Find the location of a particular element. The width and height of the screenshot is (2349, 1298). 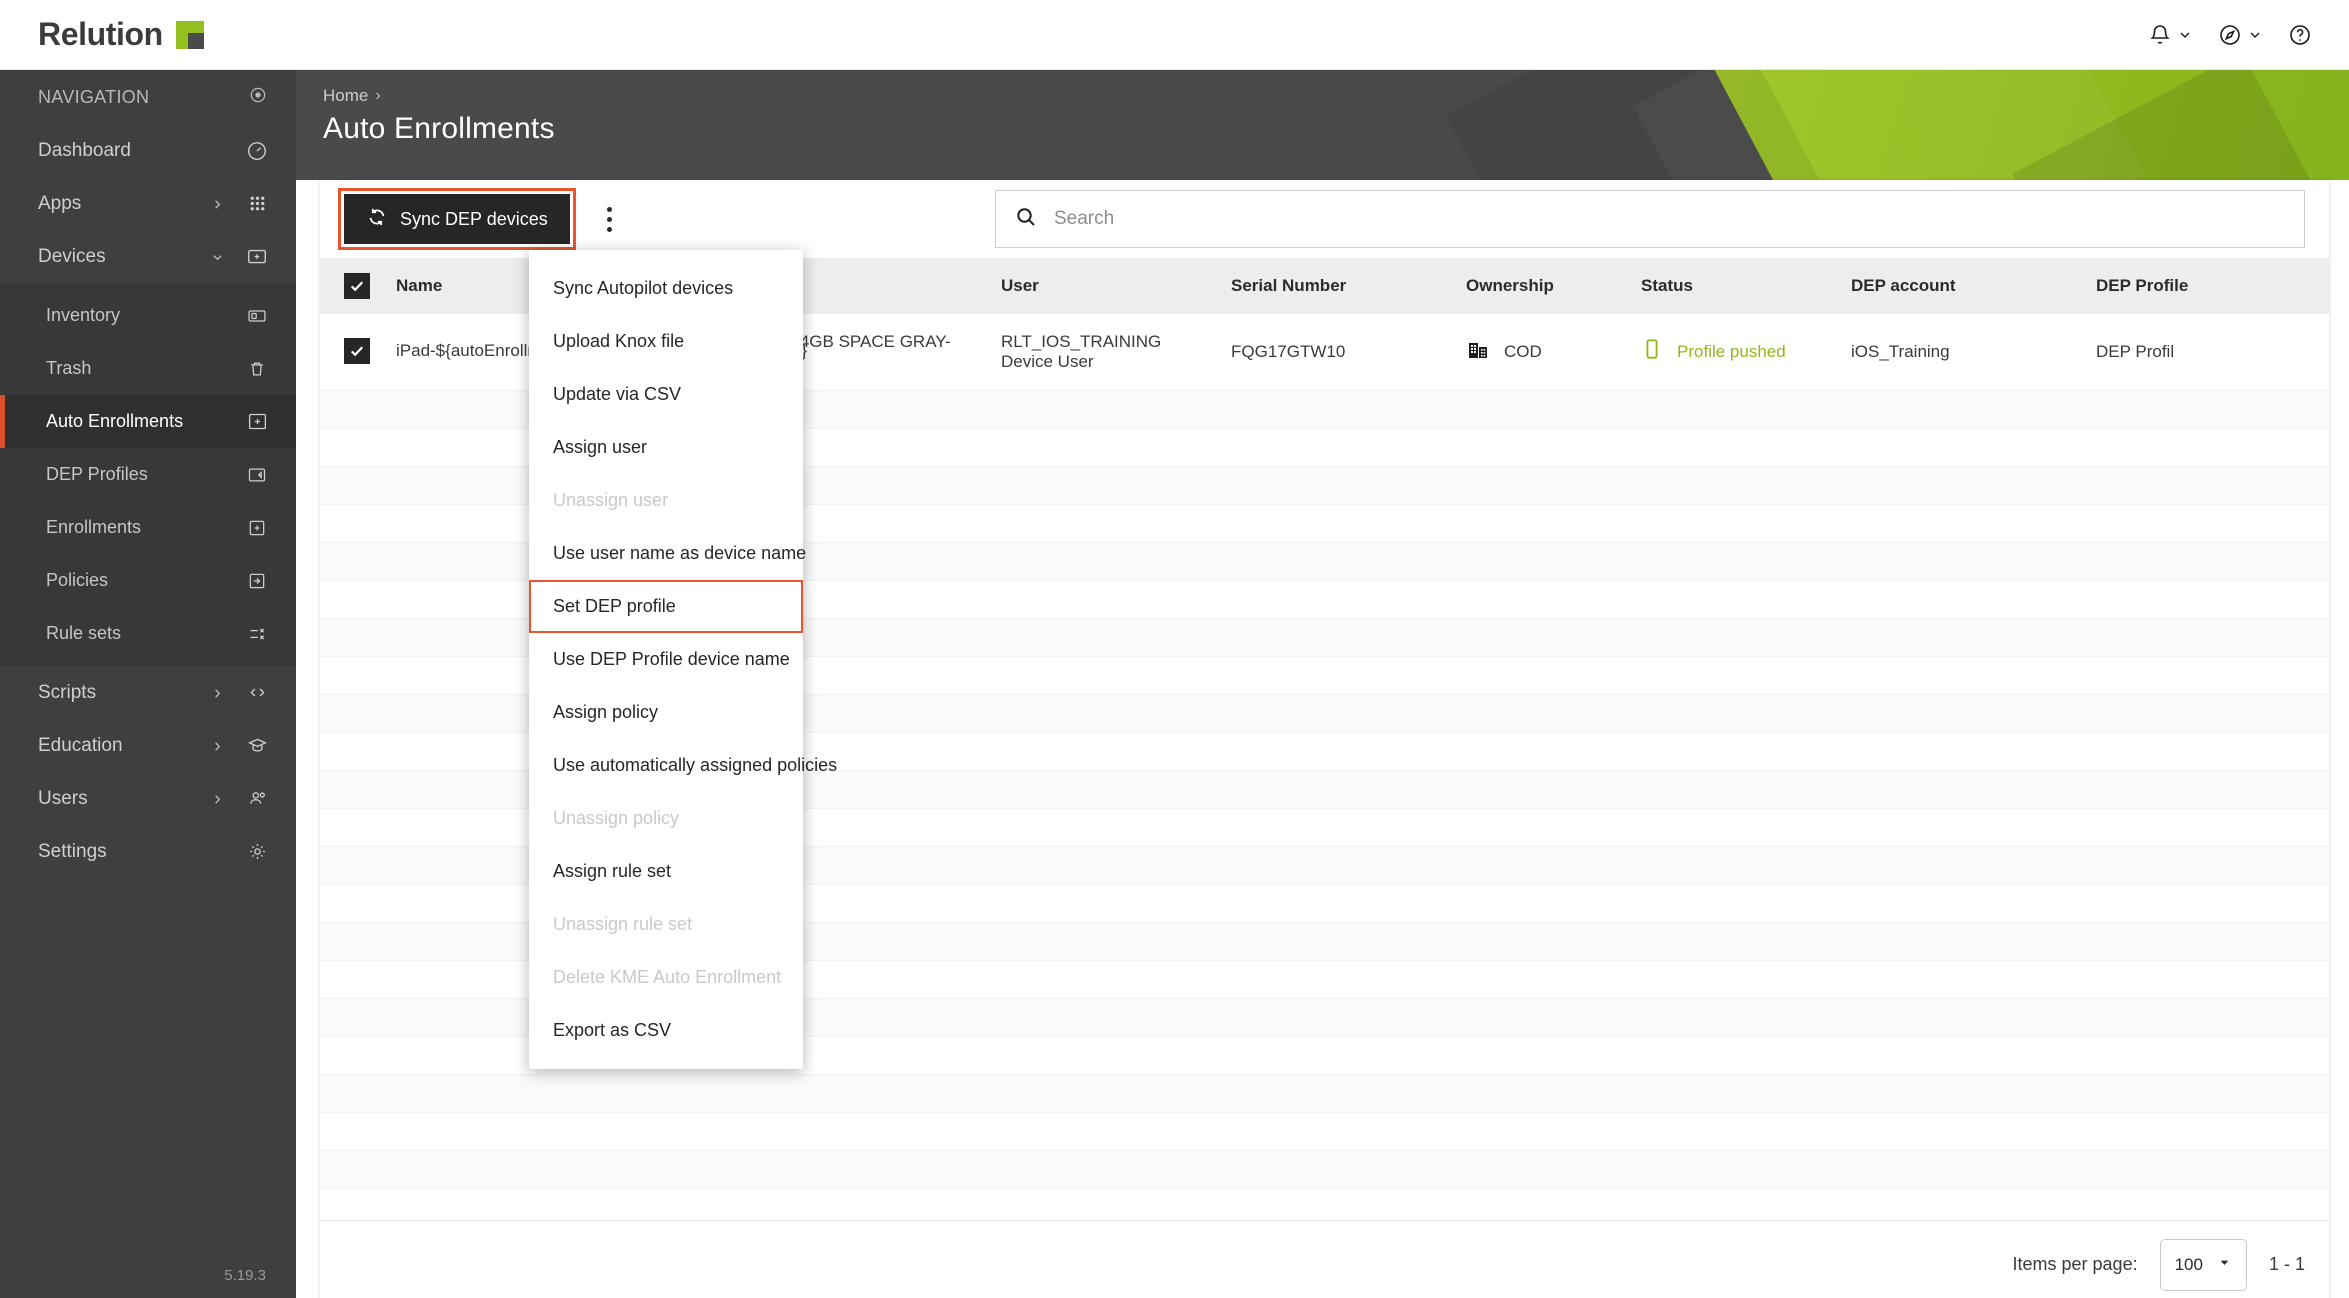

company-building-icon is located at coordinates (1478, 351).